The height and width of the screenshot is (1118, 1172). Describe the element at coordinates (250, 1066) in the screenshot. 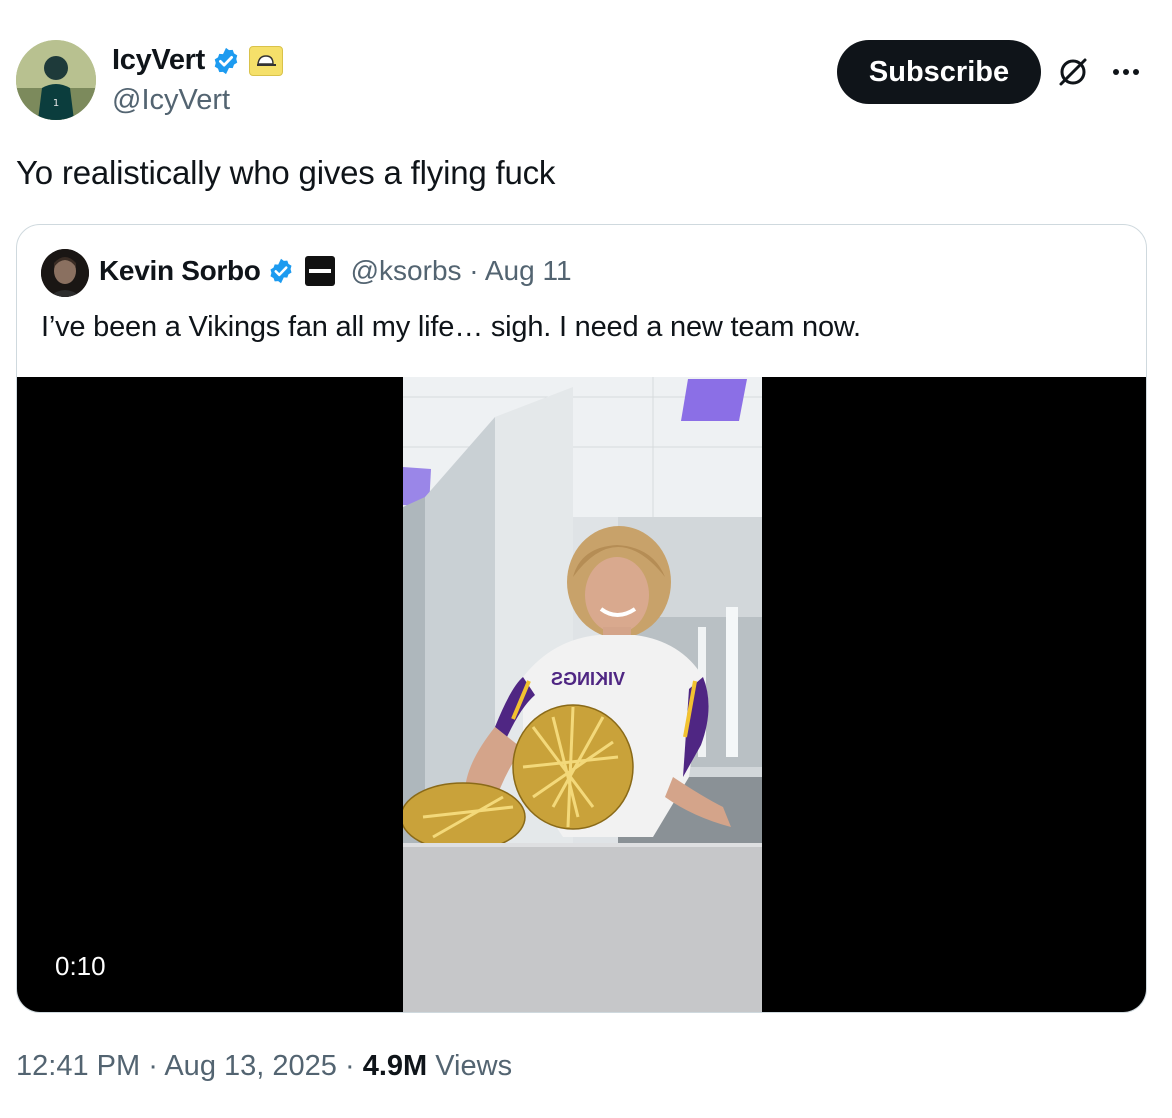

I see `tweet-date: Aug 13, 2025` at that location.